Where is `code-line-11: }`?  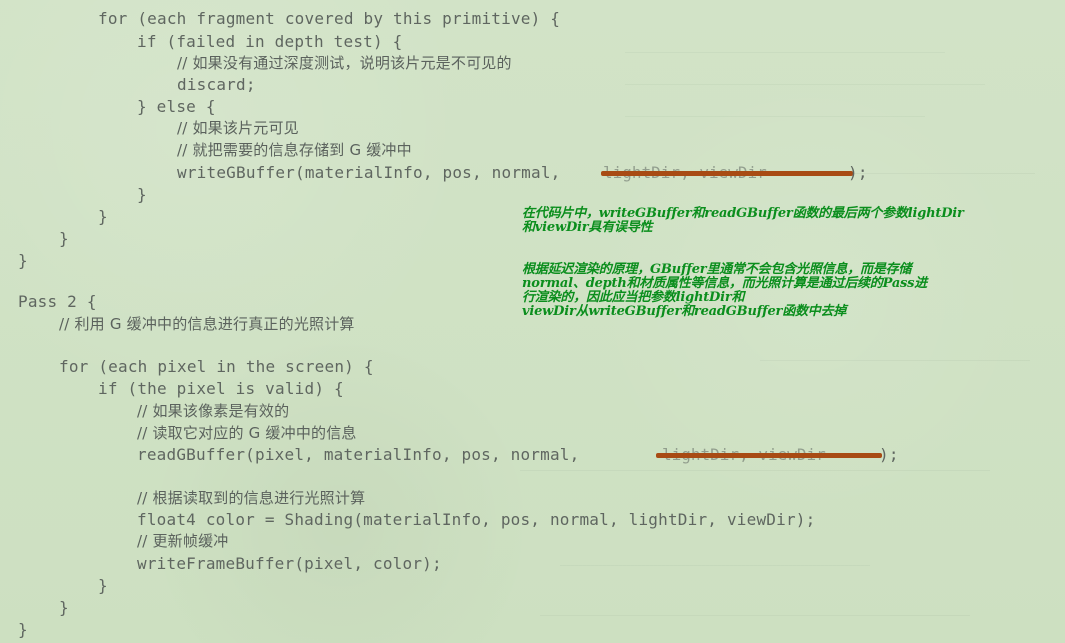
code-line-11: } is located at coordinates (64, 238).